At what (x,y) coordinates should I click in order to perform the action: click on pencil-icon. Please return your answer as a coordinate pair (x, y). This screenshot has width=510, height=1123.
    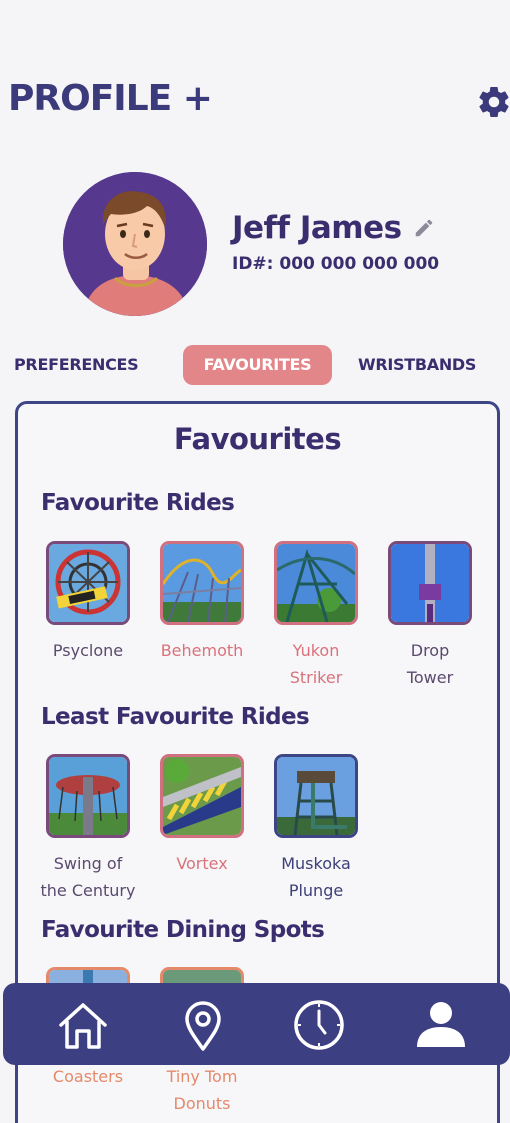
    Looking at the image, I should click on (424, 228).